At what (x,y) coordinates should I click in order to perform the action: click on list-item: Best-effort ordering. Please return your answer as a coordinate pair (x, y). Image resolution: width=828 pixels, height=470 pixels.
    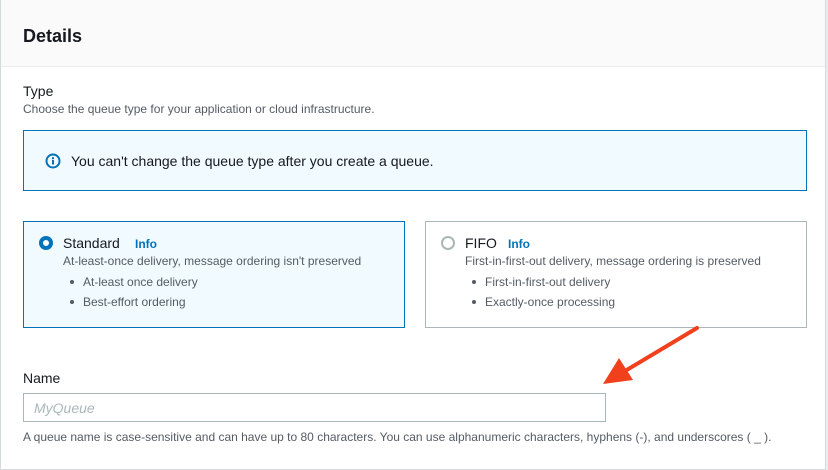
    Looking at the image, I should click on (130, 302).